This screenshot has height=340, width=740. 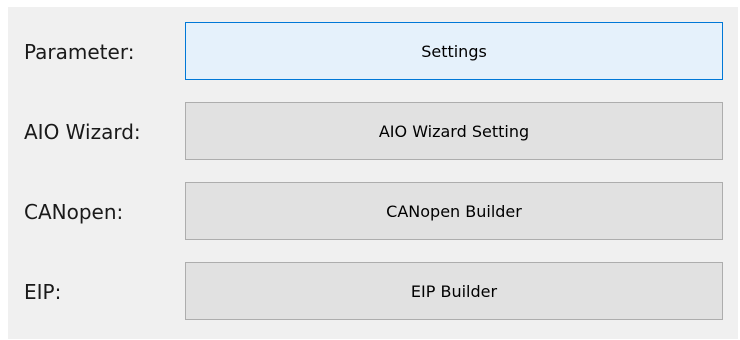 What do you see at coordinates (74, 212) in the screenshot?
I see `canopen-label: CANopen:` at bounding box center [74, 212].